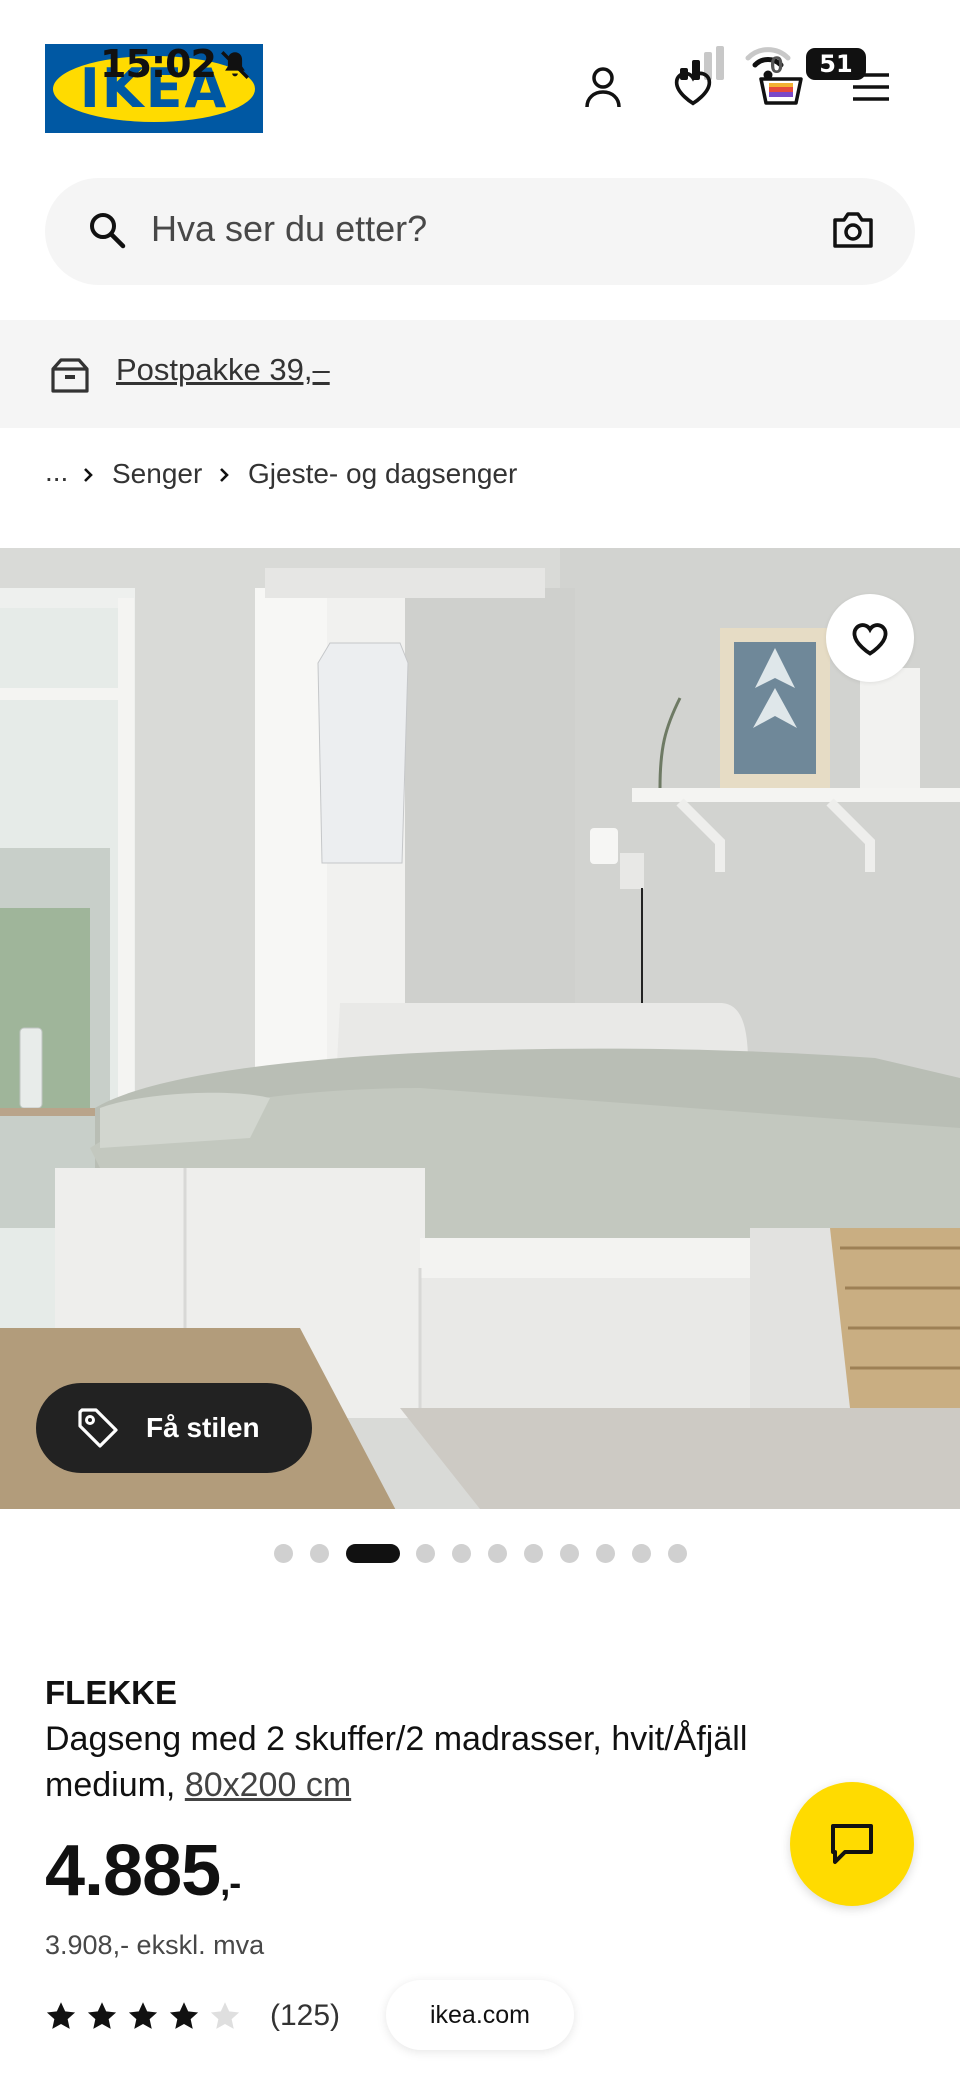 The height and width of the screenshot is (2081, 960). I want to click on cart-count: 0, so click(777, 65).